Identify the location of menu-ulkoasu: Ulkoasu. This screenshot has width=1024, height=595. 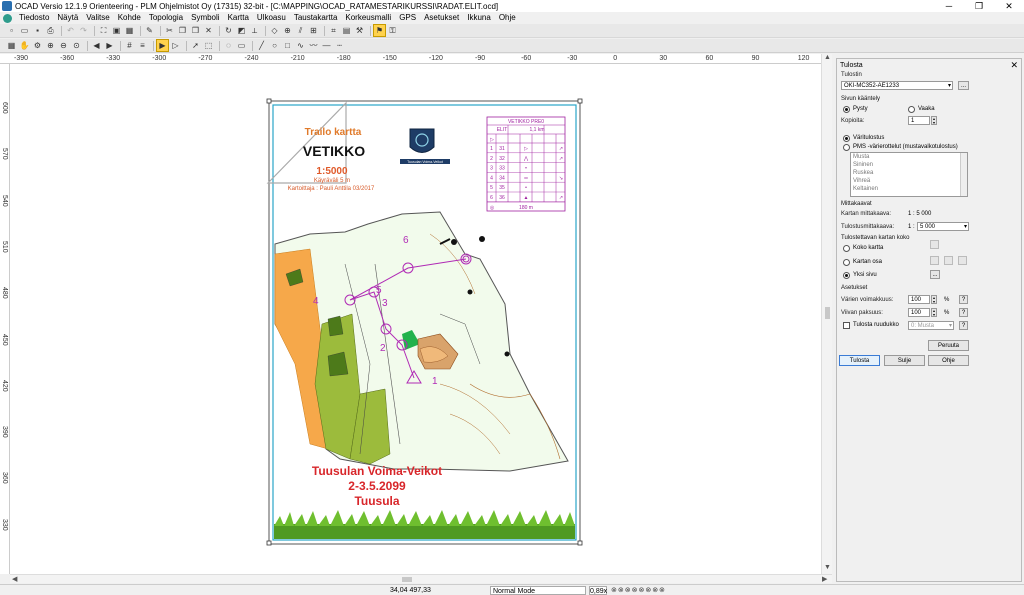
(271, 18).